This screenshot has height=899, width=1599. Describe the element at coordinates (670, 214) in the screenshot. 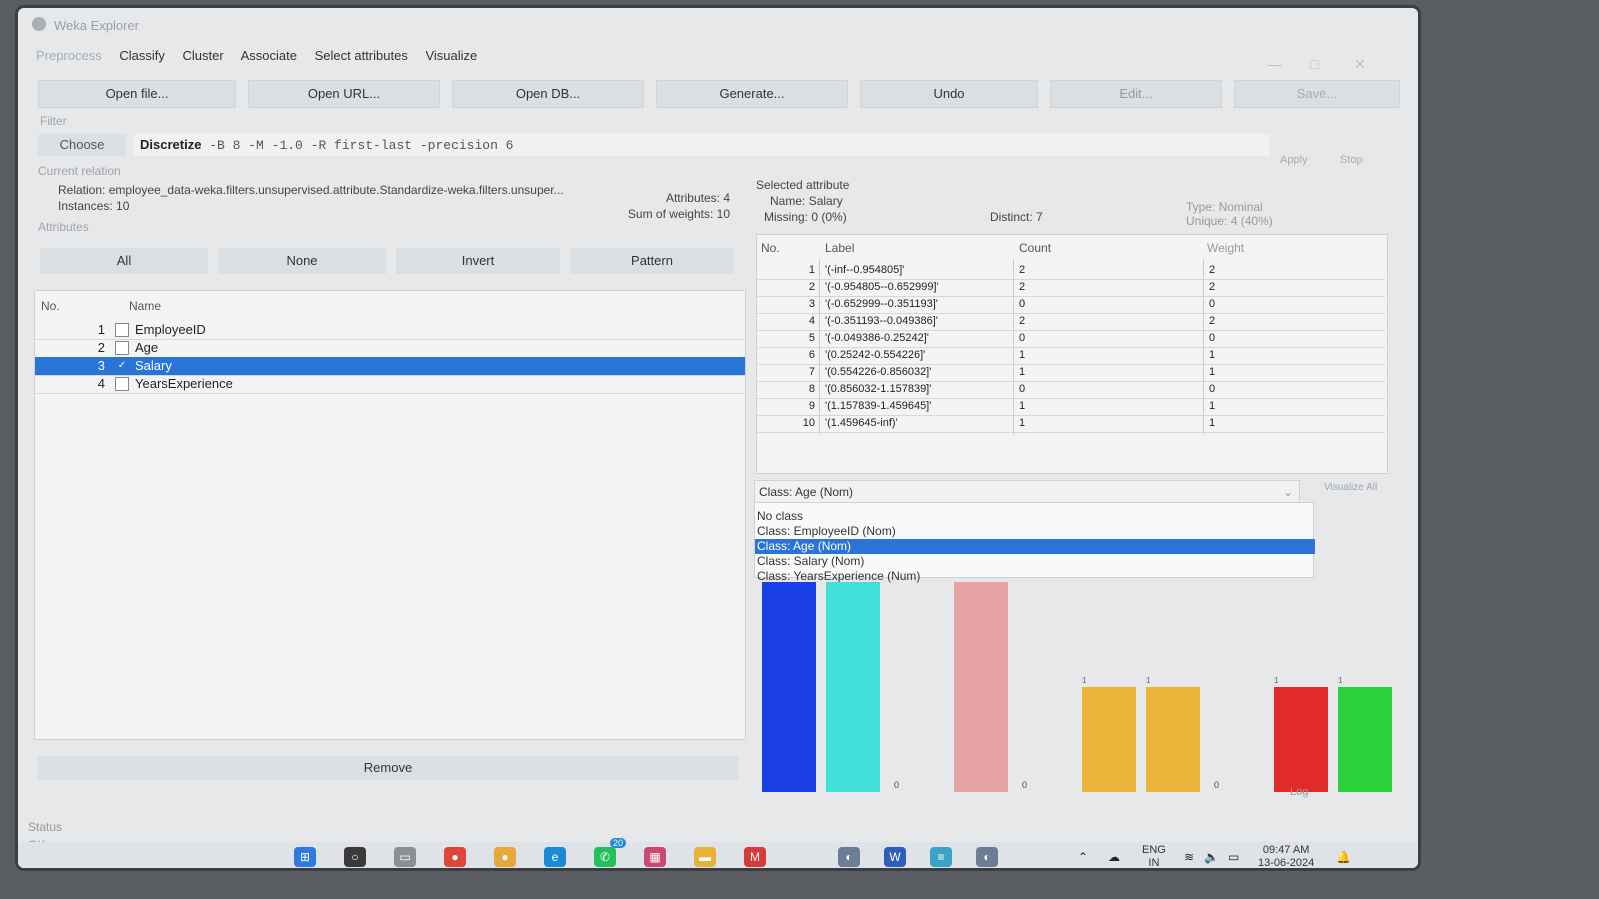

I see `sum-of-weights-label: Sum of weights:` at that location.